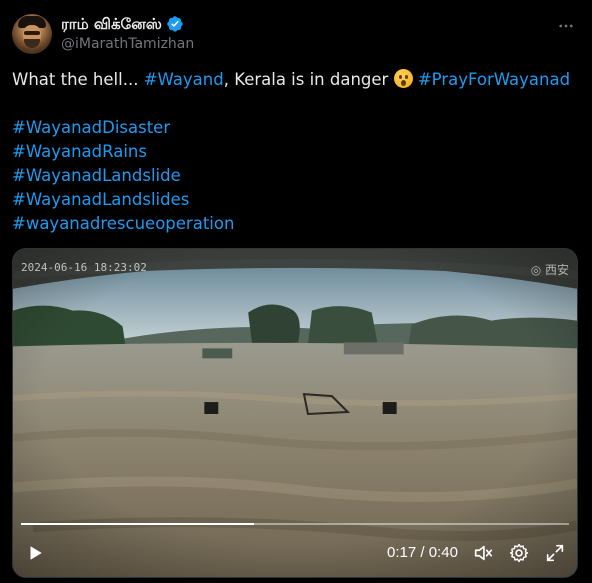 This screenshot has height=583, width=592. What do you see at coordinates (295, 555) in the screenshot?
I see `video-controls: 0:17 / 0:40` at bounding box center [295, 555].